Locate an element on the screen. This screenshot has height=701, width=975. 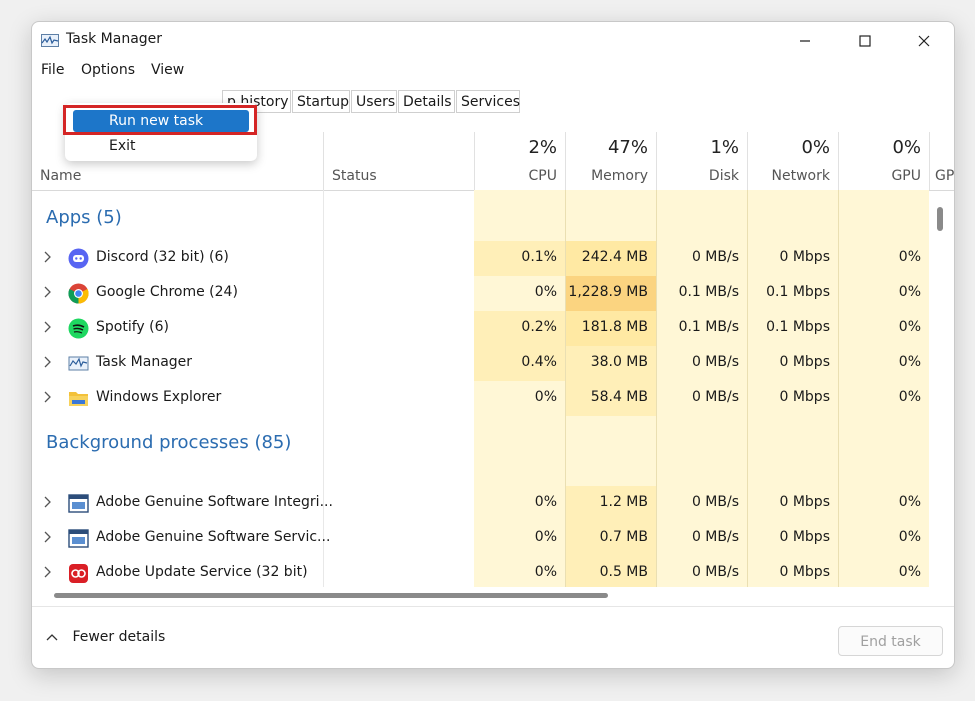
column-network: 0% Network is located at coordinates (792, 161).